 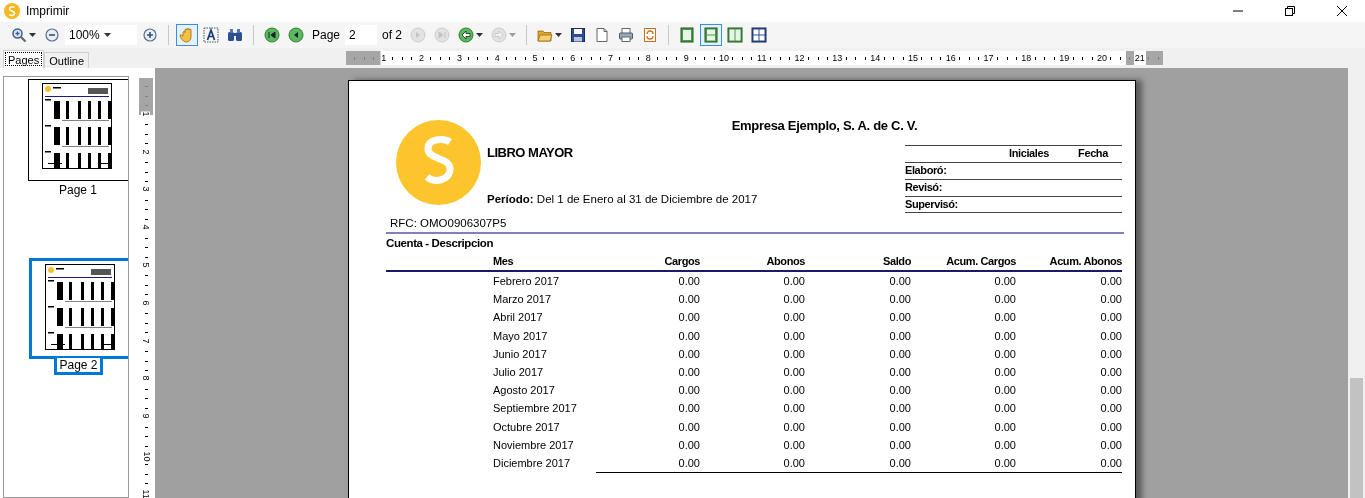 What do you see at coordinates (530, 153) in the screenshot?
I see `report-title: LIBRO MAYOR` at bounding box center [530, 153].